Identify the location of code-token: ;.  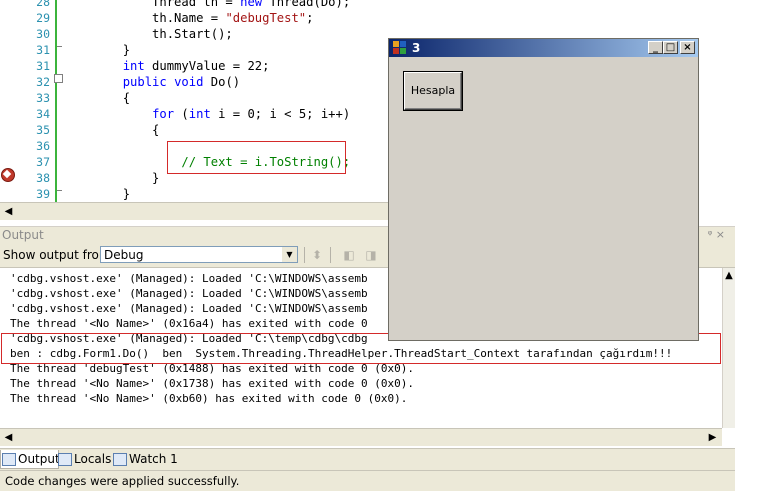
(310, 18).